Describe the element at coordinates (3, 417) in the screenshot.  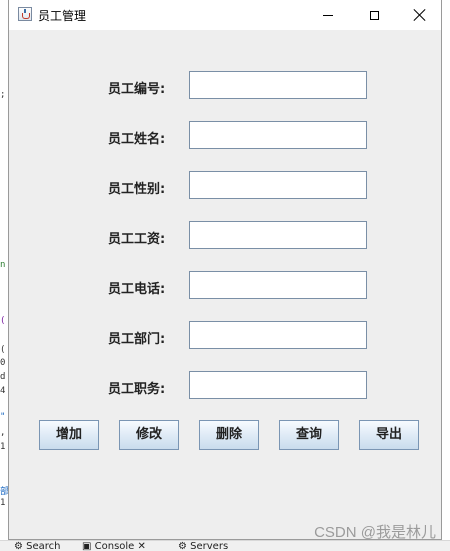
I see `ide-code-fragment: "` at that location.